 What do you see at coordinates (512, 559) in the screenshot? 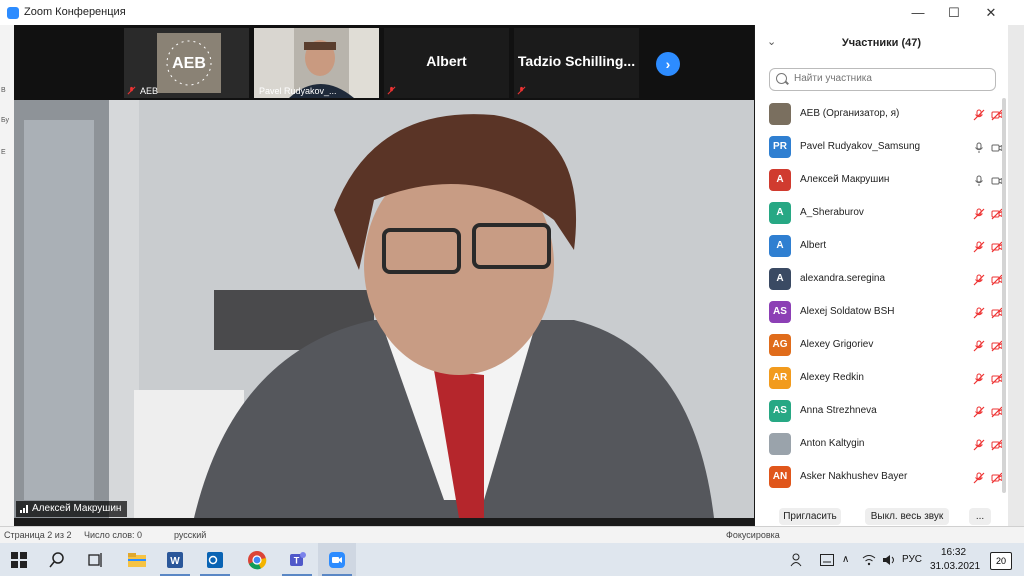
I see `taskbar: W T ∧ РУС 16:32 31.03.2021 20` at bounding box center [512, 559].